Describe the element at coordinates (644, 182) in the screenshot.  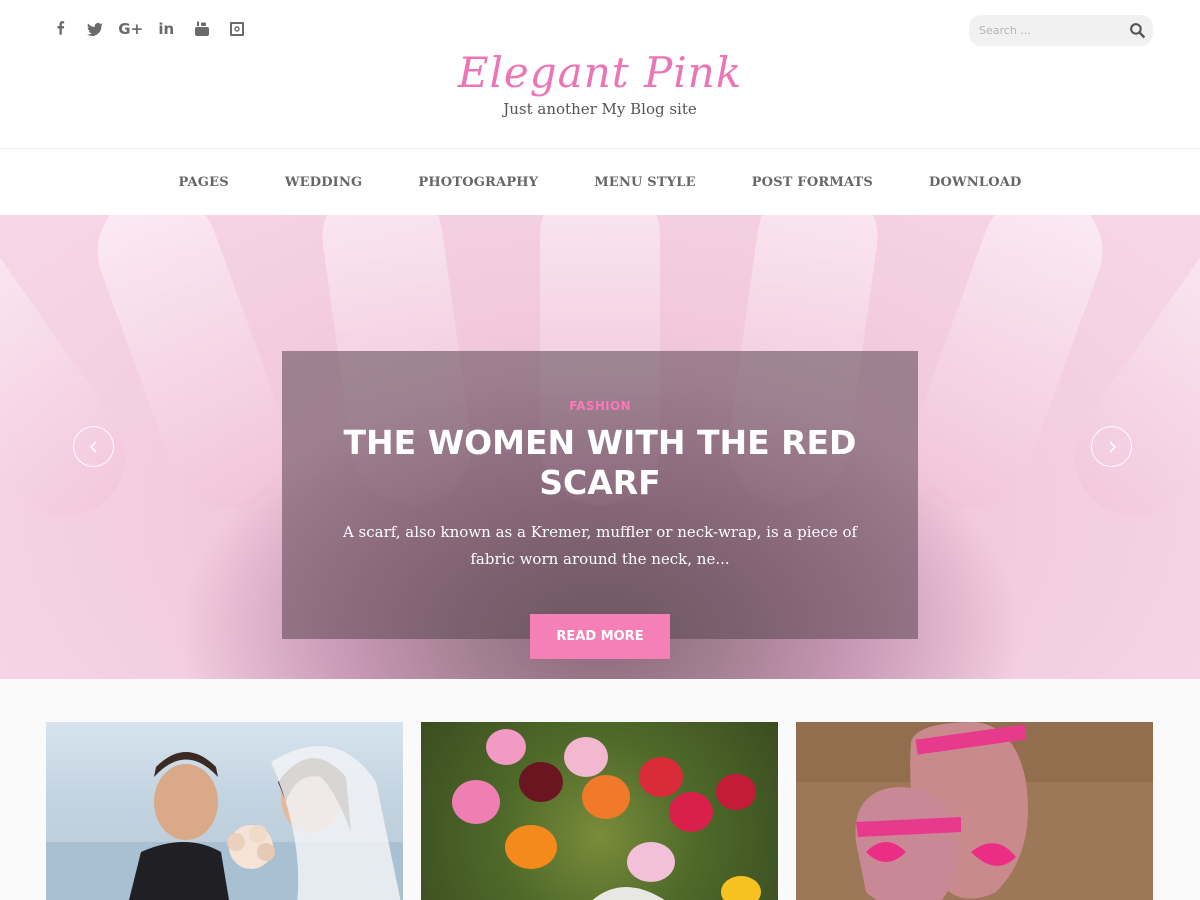
I see `nav-item-menu-style: MENU STYLE` at that location.